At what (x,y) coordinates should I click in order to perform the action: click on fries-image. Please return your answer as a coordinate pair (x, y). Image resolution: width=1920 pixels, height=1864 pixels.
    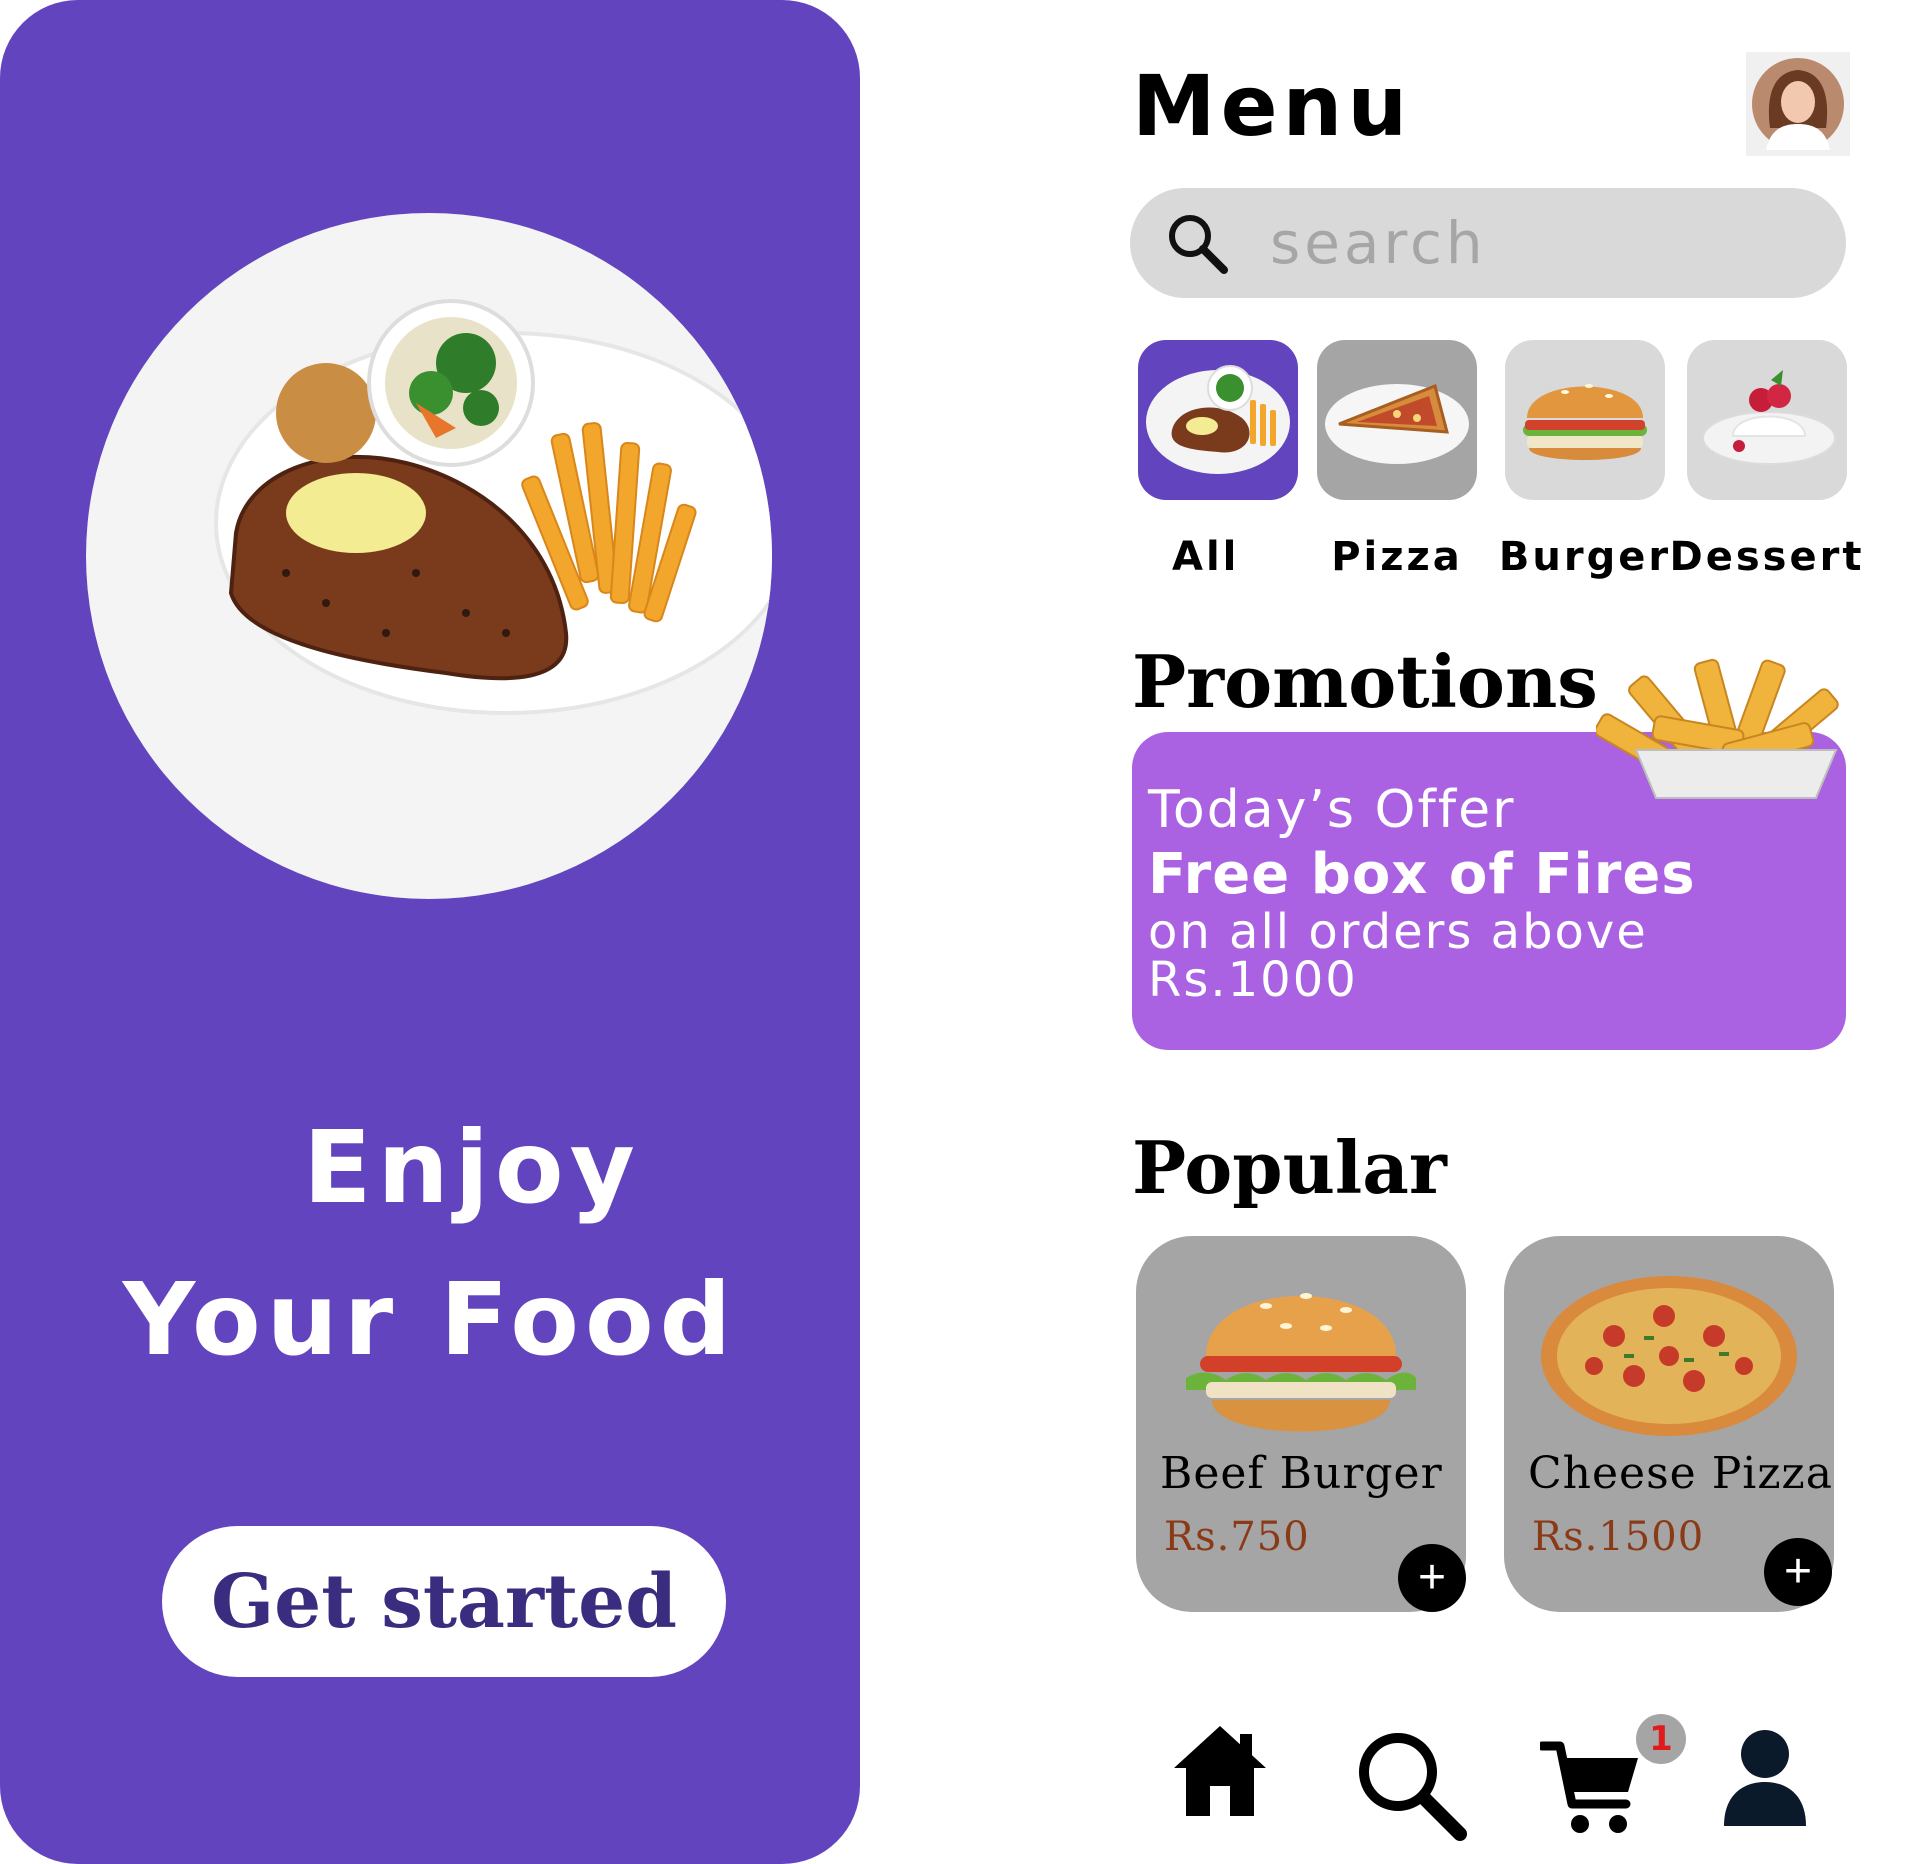
    Looking at the image, I should click on (1731, 730).